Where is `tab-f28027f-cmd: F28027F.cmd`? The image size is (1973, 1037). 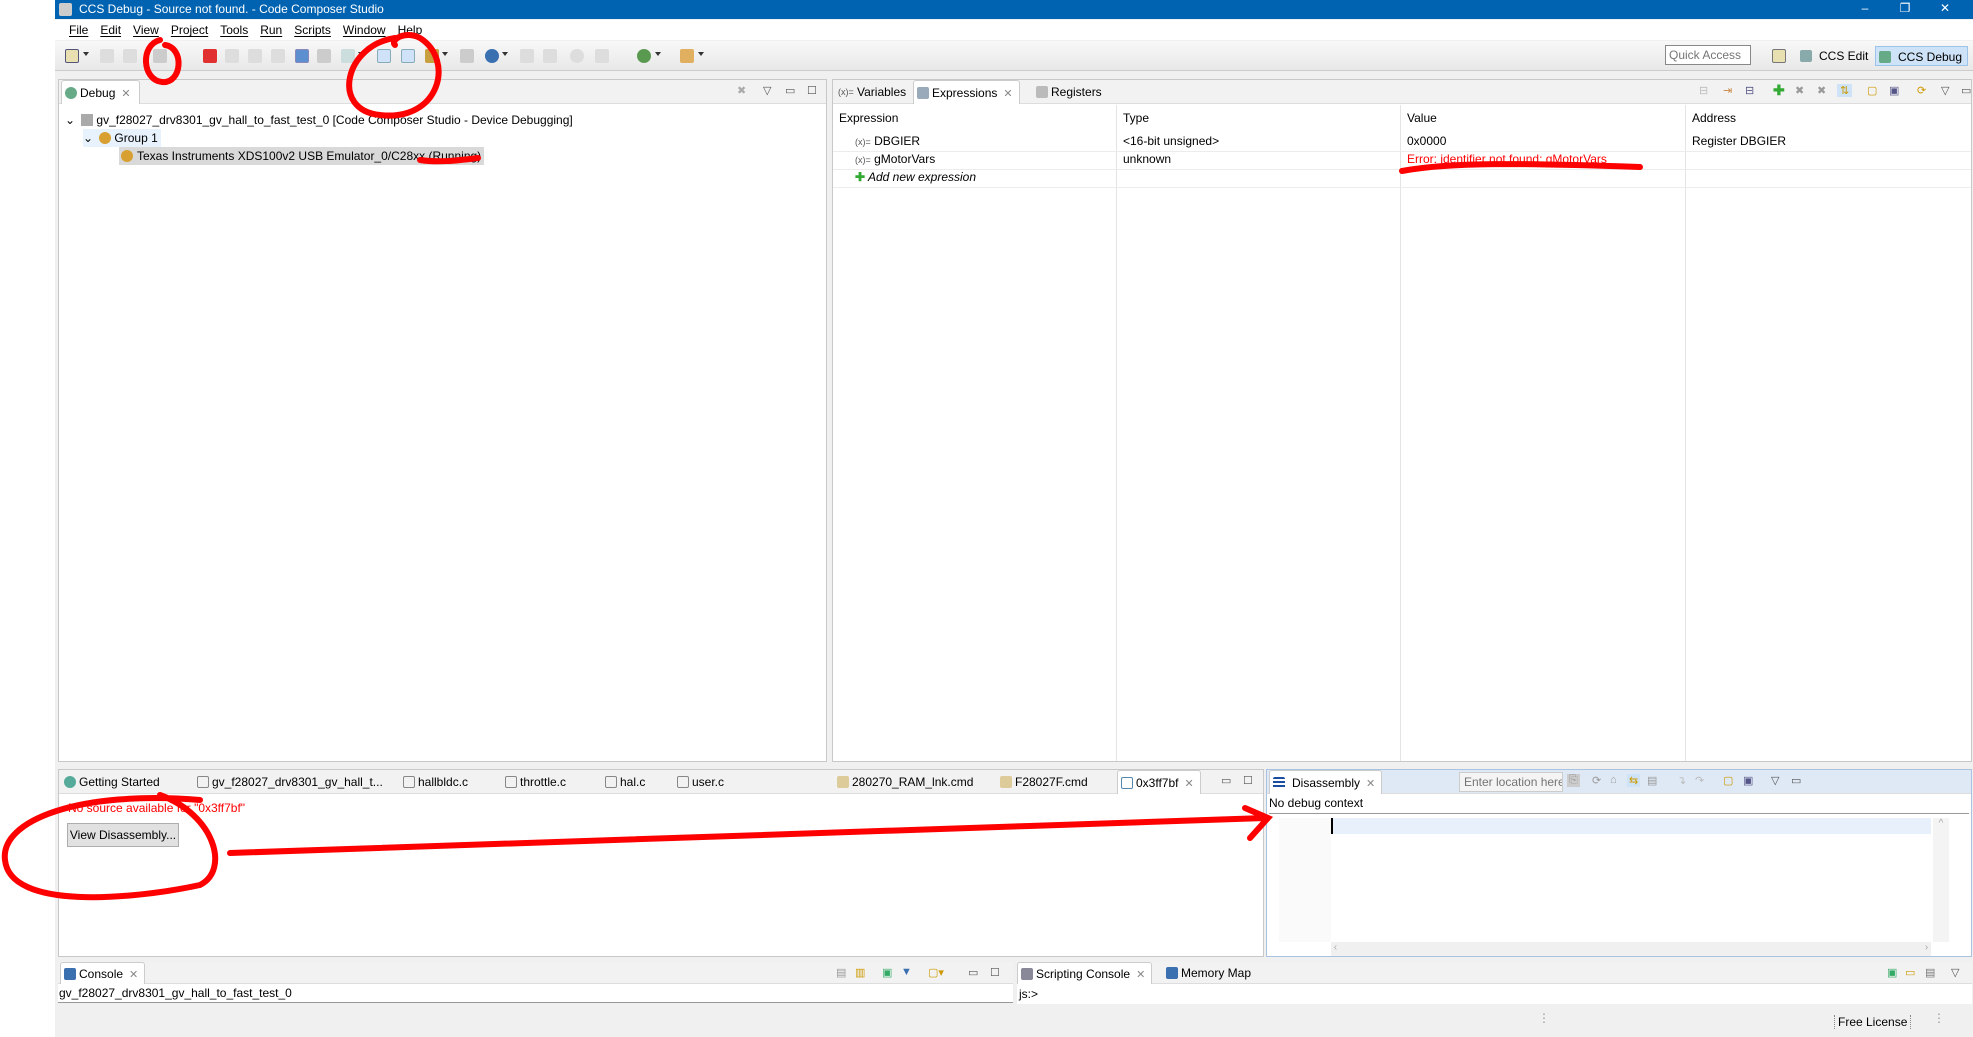
tab-f28027f-cmd: F28027F.cmd is located at coordinates (1042, 782).